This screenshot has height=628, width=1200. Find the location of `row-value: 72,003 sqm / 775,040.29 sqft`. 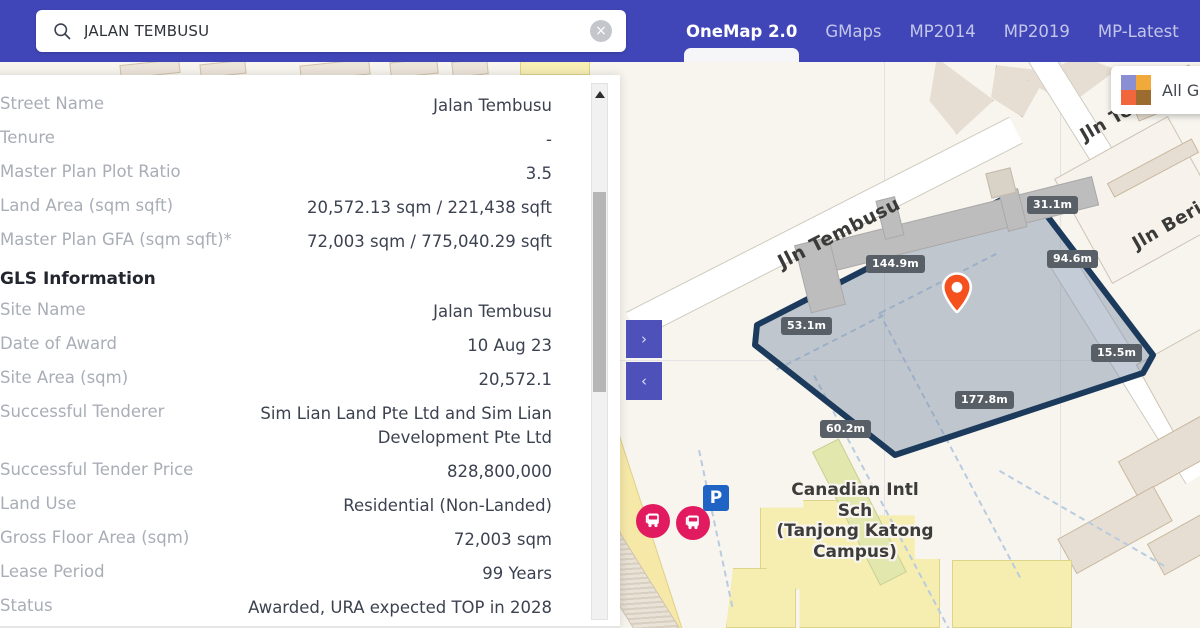

row-value: 72,003 sqm / 775,040.29 sqft is located at coordinates (429, 241).